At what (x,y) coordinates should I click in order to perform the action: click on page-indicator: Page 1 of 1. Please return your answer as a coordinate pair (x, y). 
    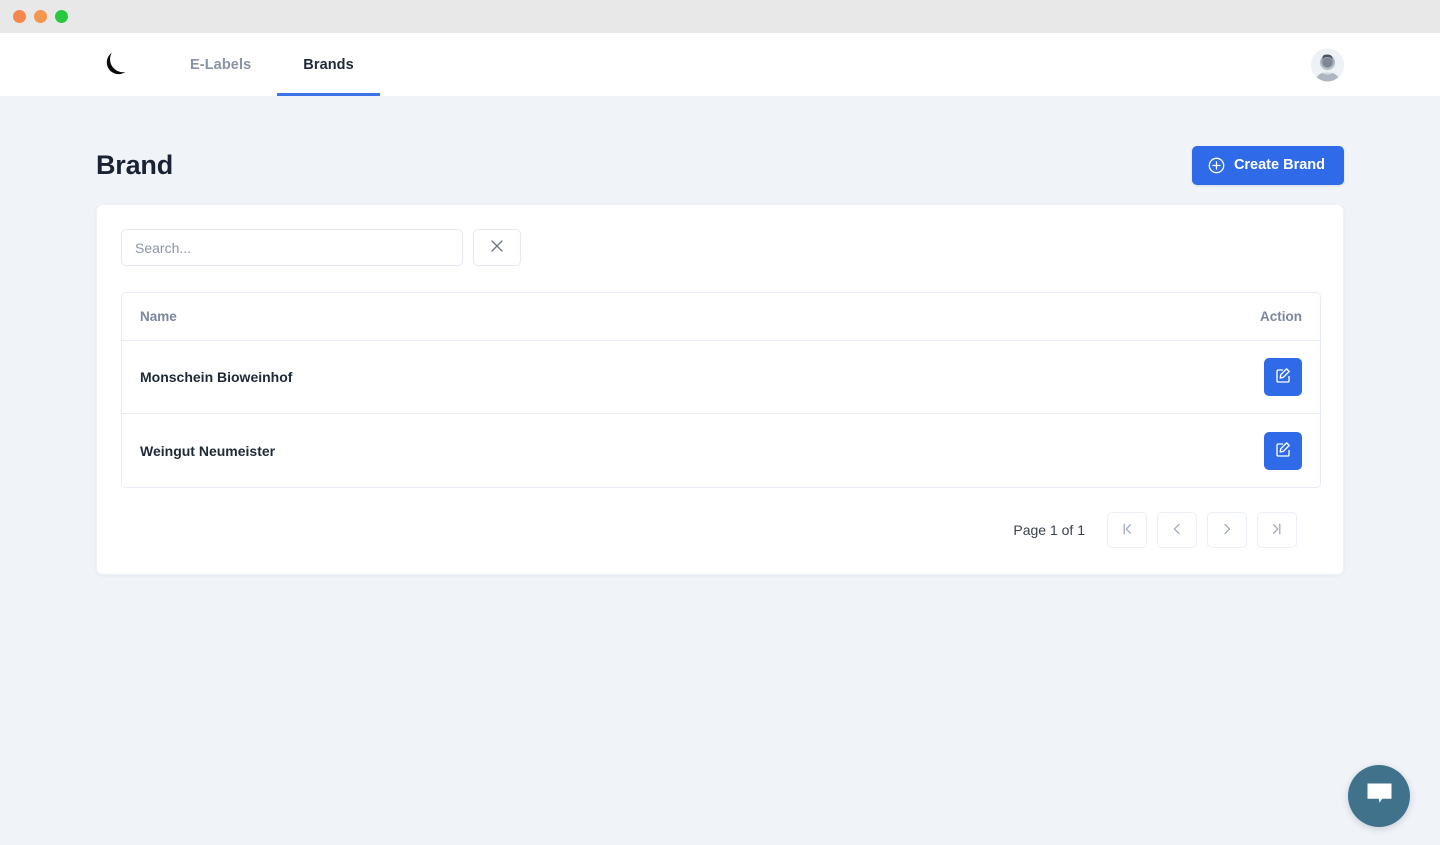
    Looking at the image, I should click on (1049, 530).